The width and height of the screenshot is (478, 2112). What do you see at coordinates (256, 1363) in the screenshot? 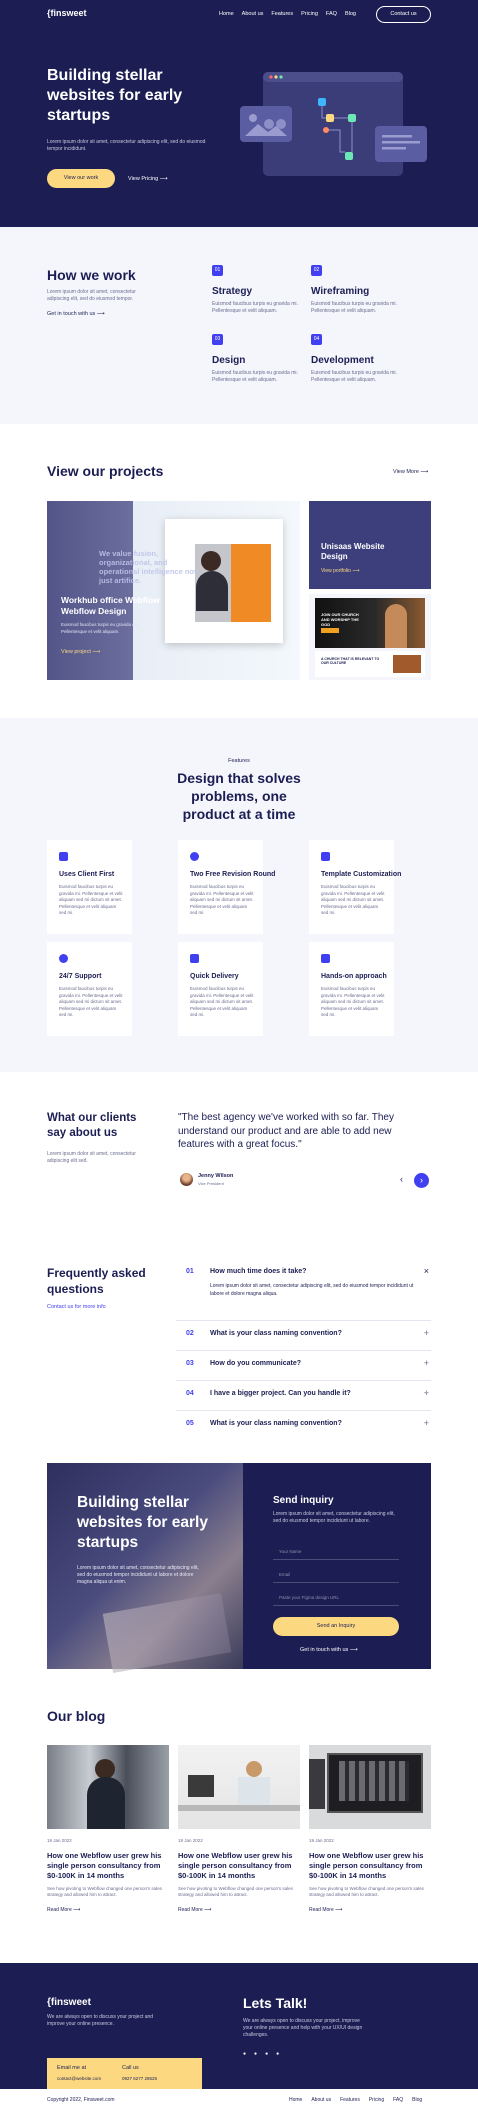
I see `faq-question: How do you communicate?` at bounding box center [256, 1363].